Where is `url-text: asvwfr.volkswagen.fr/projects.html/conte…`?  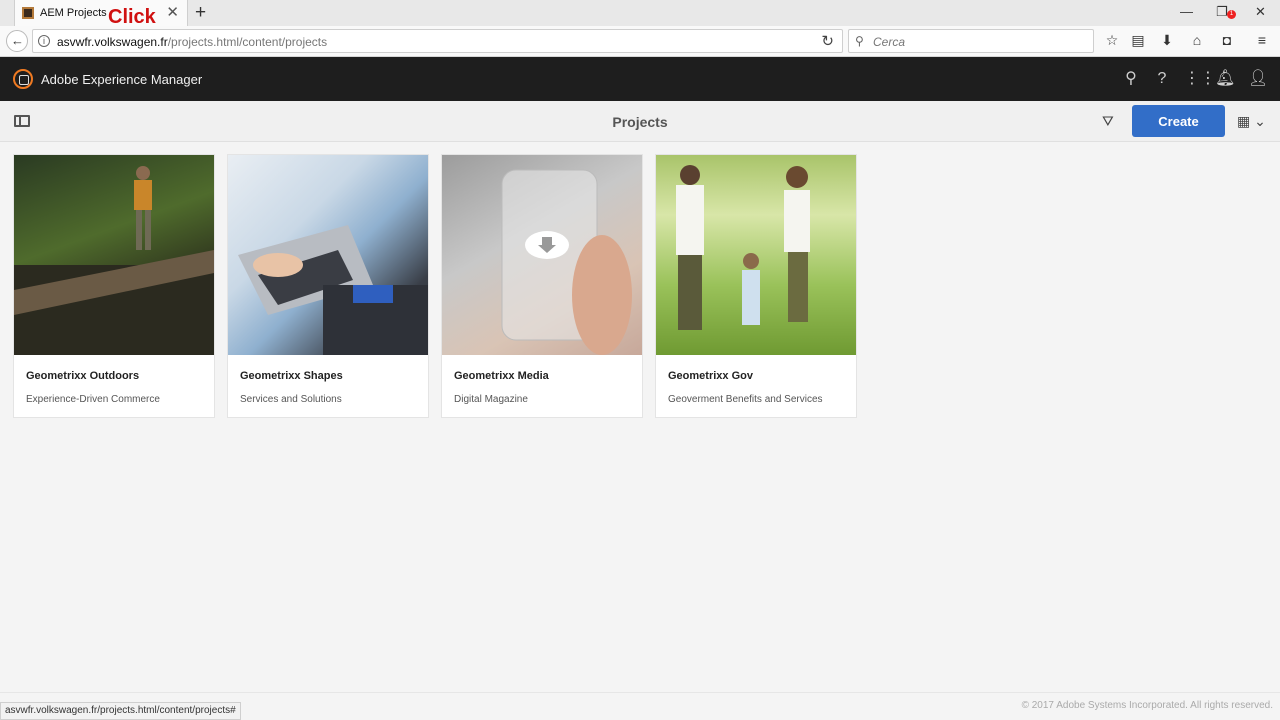 url-text: asvwfr.volkswagen.fr/projects.html/conte… is located at coordinates (192, 42).